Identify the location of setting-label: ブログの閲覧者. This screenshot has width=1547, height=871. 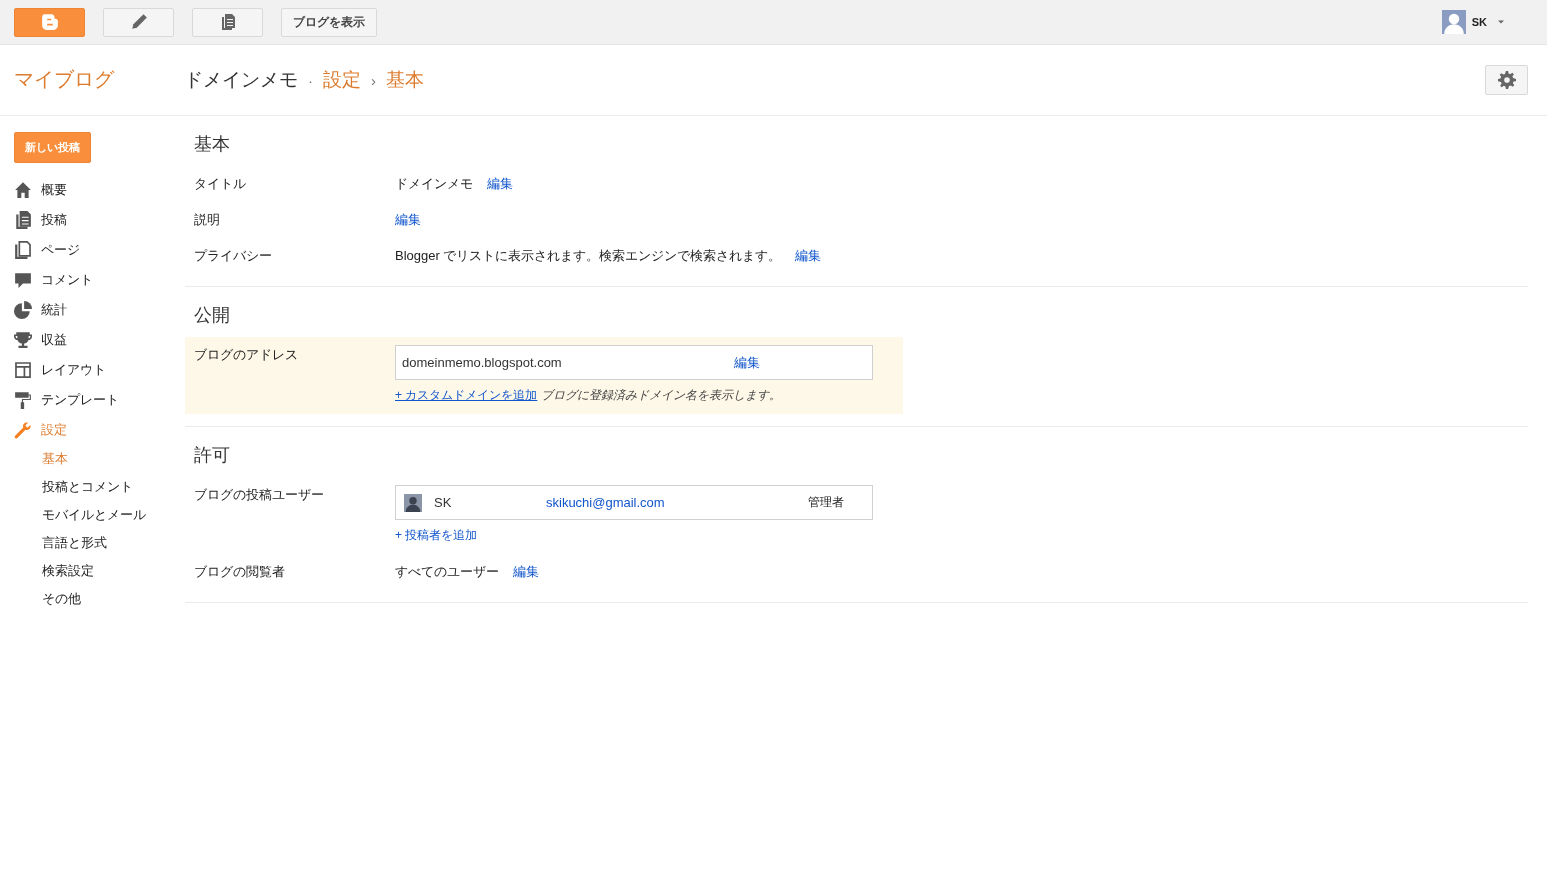
(240, 572).